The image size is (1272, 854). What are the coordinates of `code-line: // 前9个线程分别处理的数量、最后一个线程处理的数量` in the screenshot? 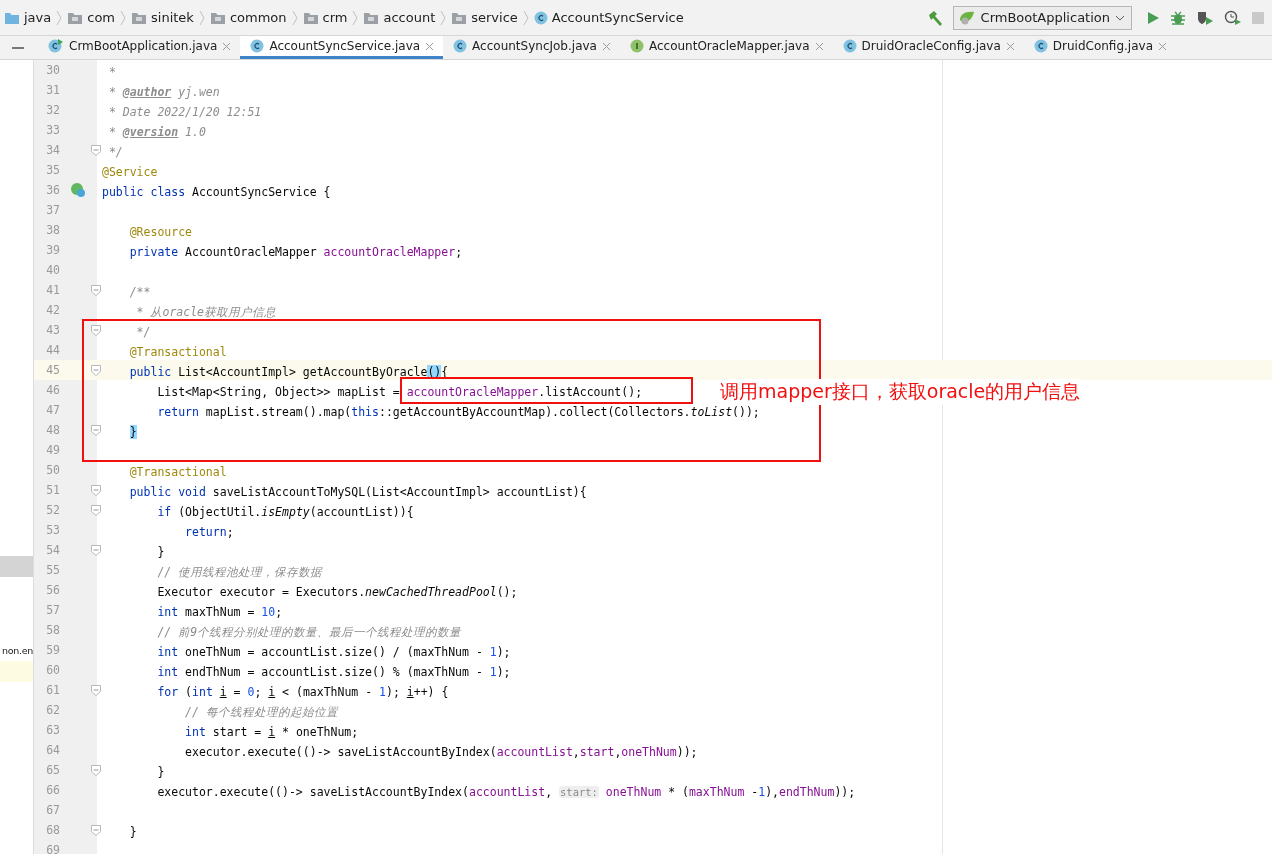 It's located at (309, 631).